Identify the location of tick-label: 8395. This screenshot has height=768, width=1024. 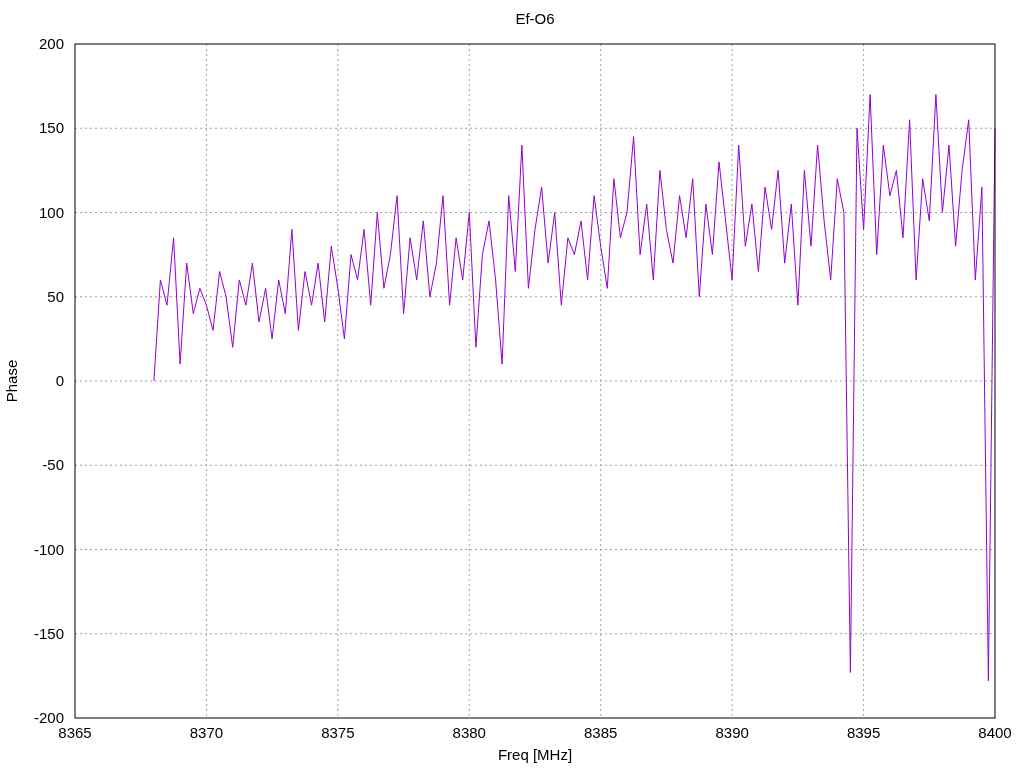
(863, 732).